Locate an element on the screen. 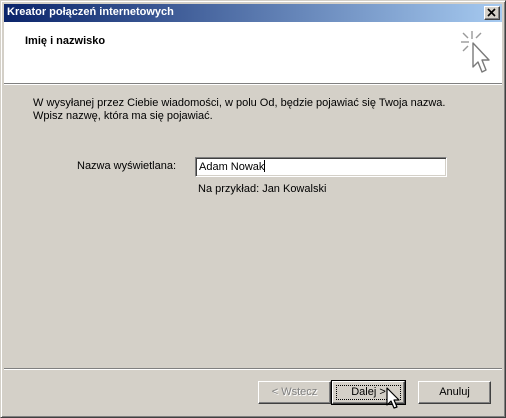 The height and width of the screenshot is (418, 506). close-icon is located at coordinates (491, 12).